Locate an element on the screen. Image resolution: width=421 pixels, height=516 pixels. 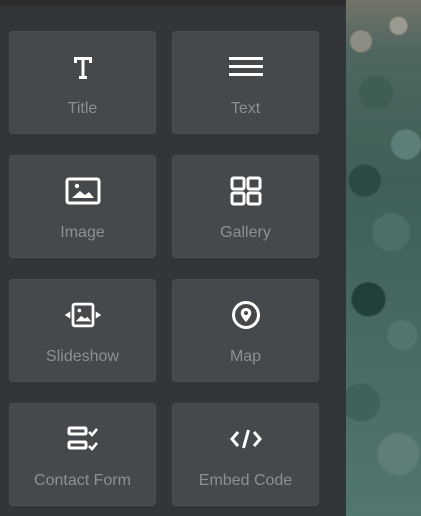
gallery-icon is located at coordinates (246, 191).